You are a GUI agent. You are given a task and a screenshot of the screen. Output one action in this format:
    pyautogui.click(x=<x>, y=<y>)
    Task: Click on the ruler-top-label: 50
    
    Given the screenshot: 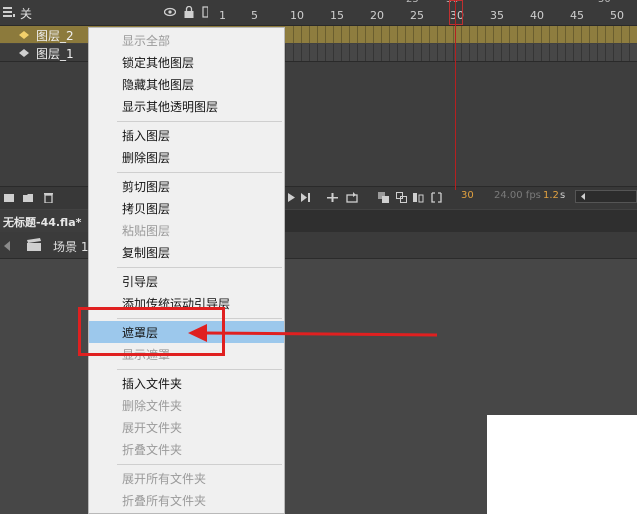 What is the action you would take?
    pyautogui.click(x=604, y=2)
    